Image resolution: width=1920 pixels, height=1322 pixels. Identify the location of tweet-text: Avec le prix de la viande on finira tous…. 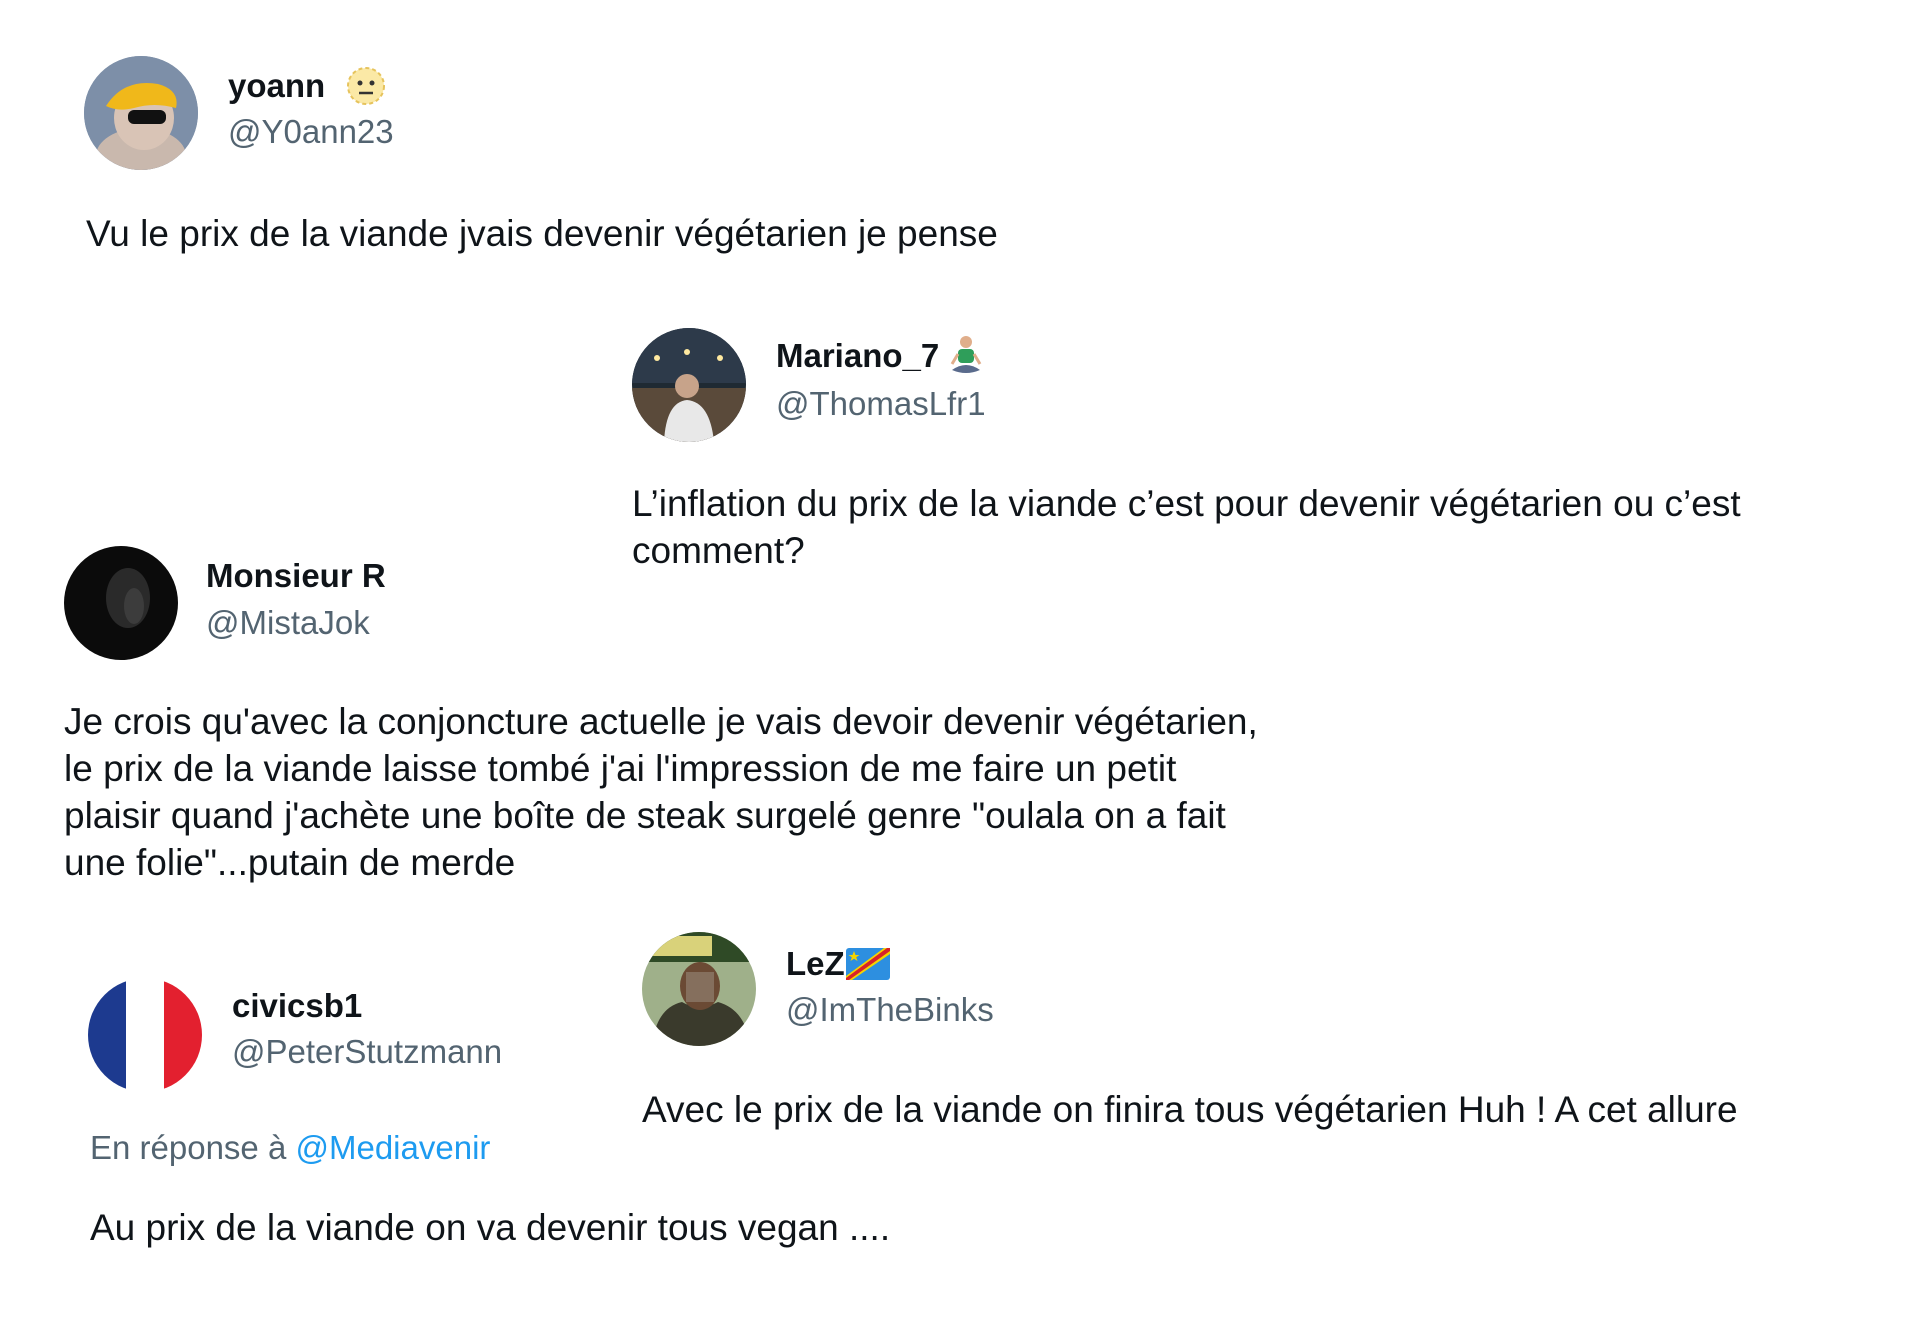
(1190, 1109).